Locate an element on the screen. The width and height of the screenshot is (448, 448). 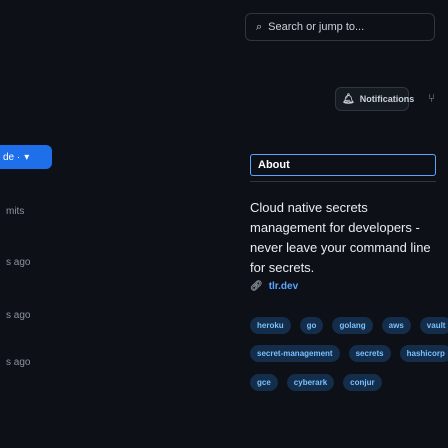
topics-row-1: heroku go golang aws vault is located at coordinates (349, 325).